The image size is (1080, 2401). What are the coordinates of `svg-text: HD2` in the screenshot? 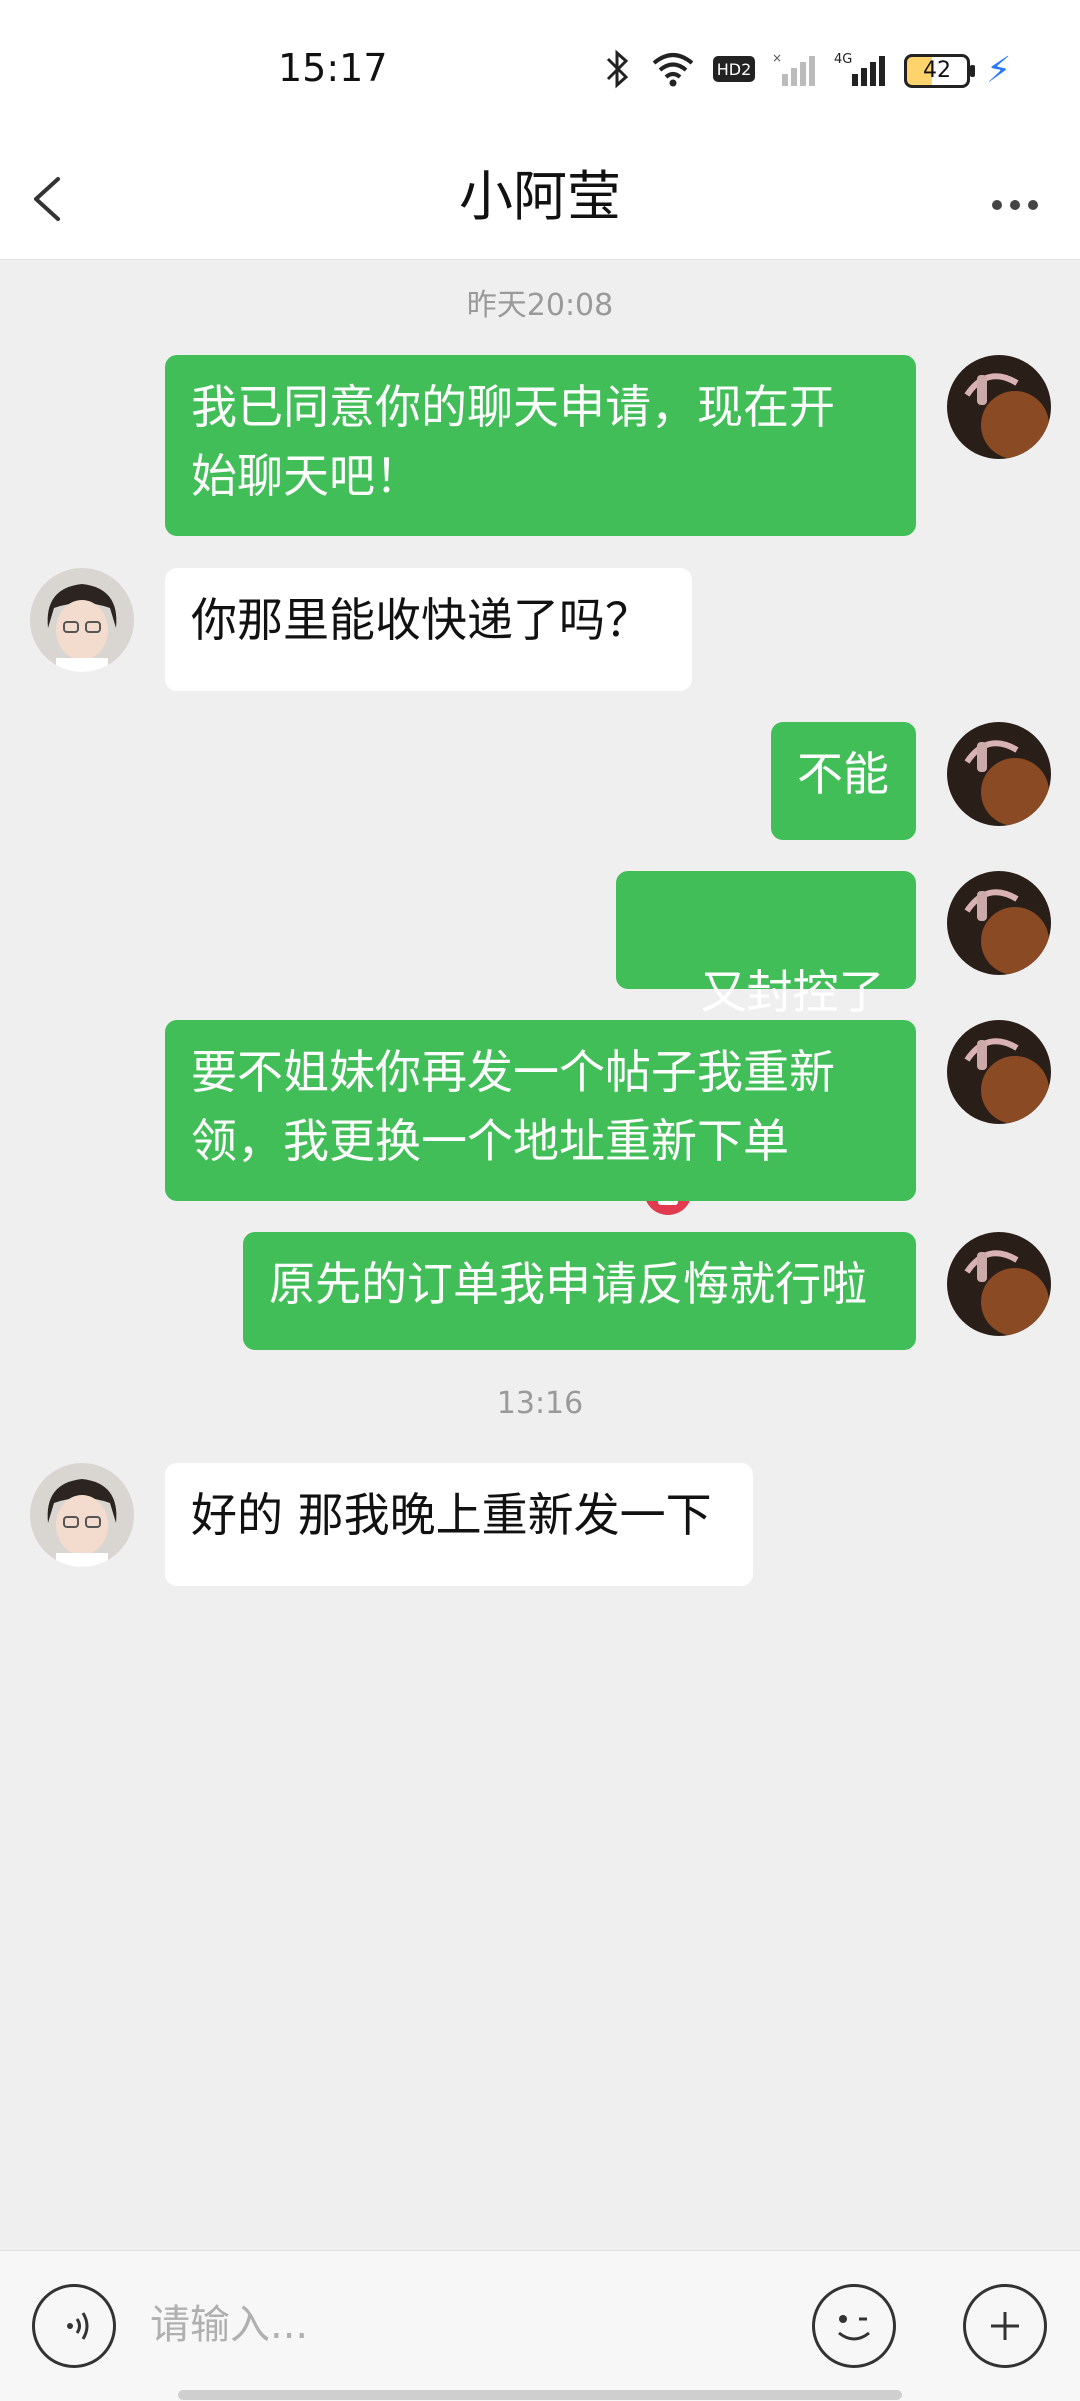 It's located at (734, 69).